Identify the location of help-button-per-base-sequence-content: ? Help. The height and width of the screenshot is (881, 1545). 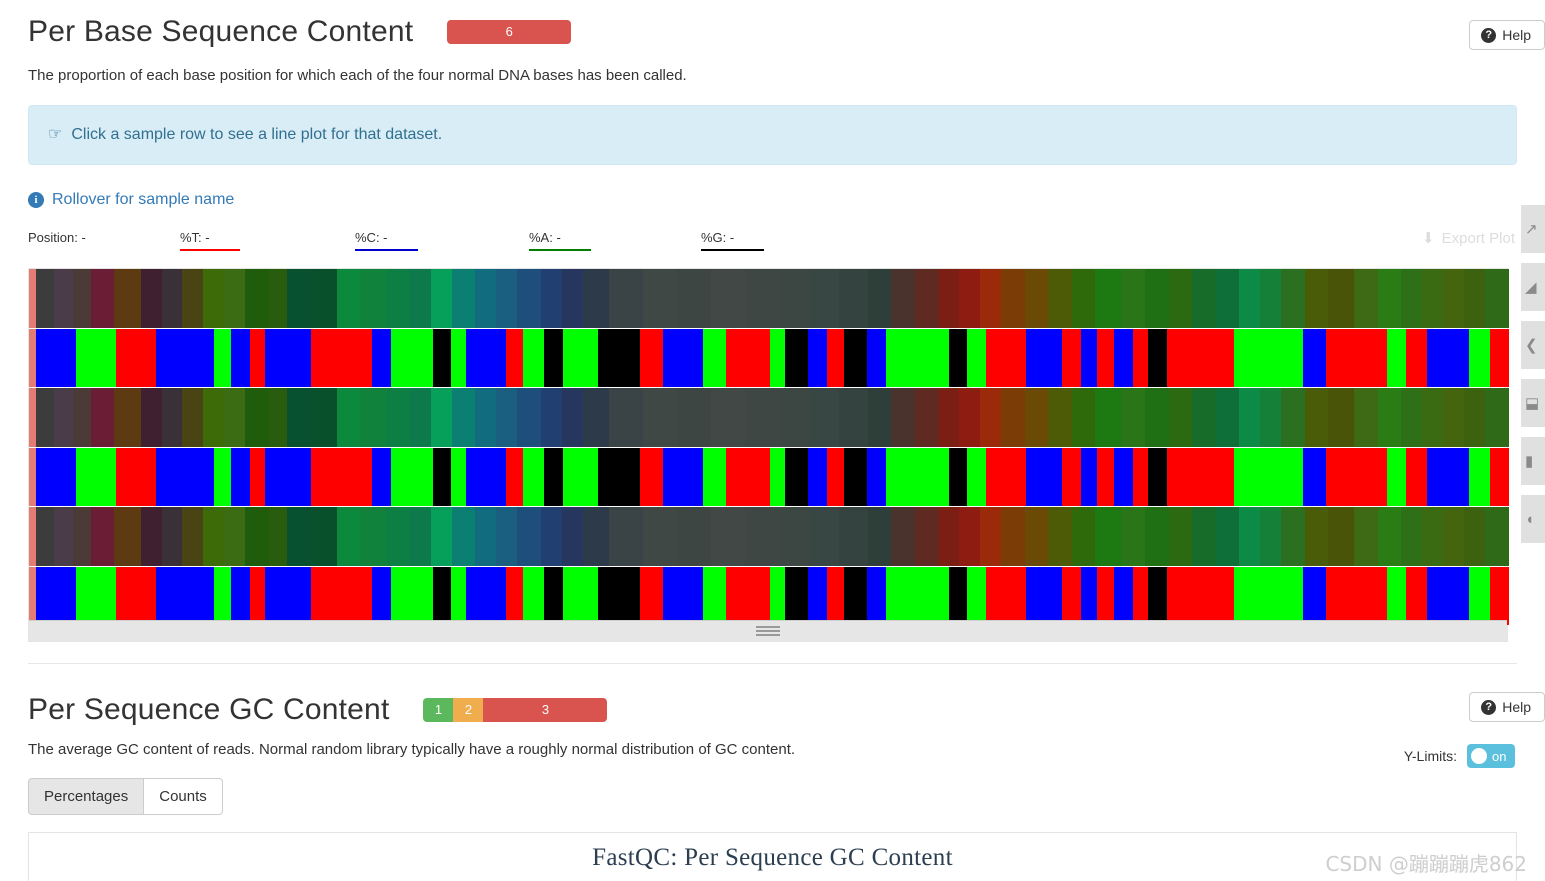
(1507, 35).